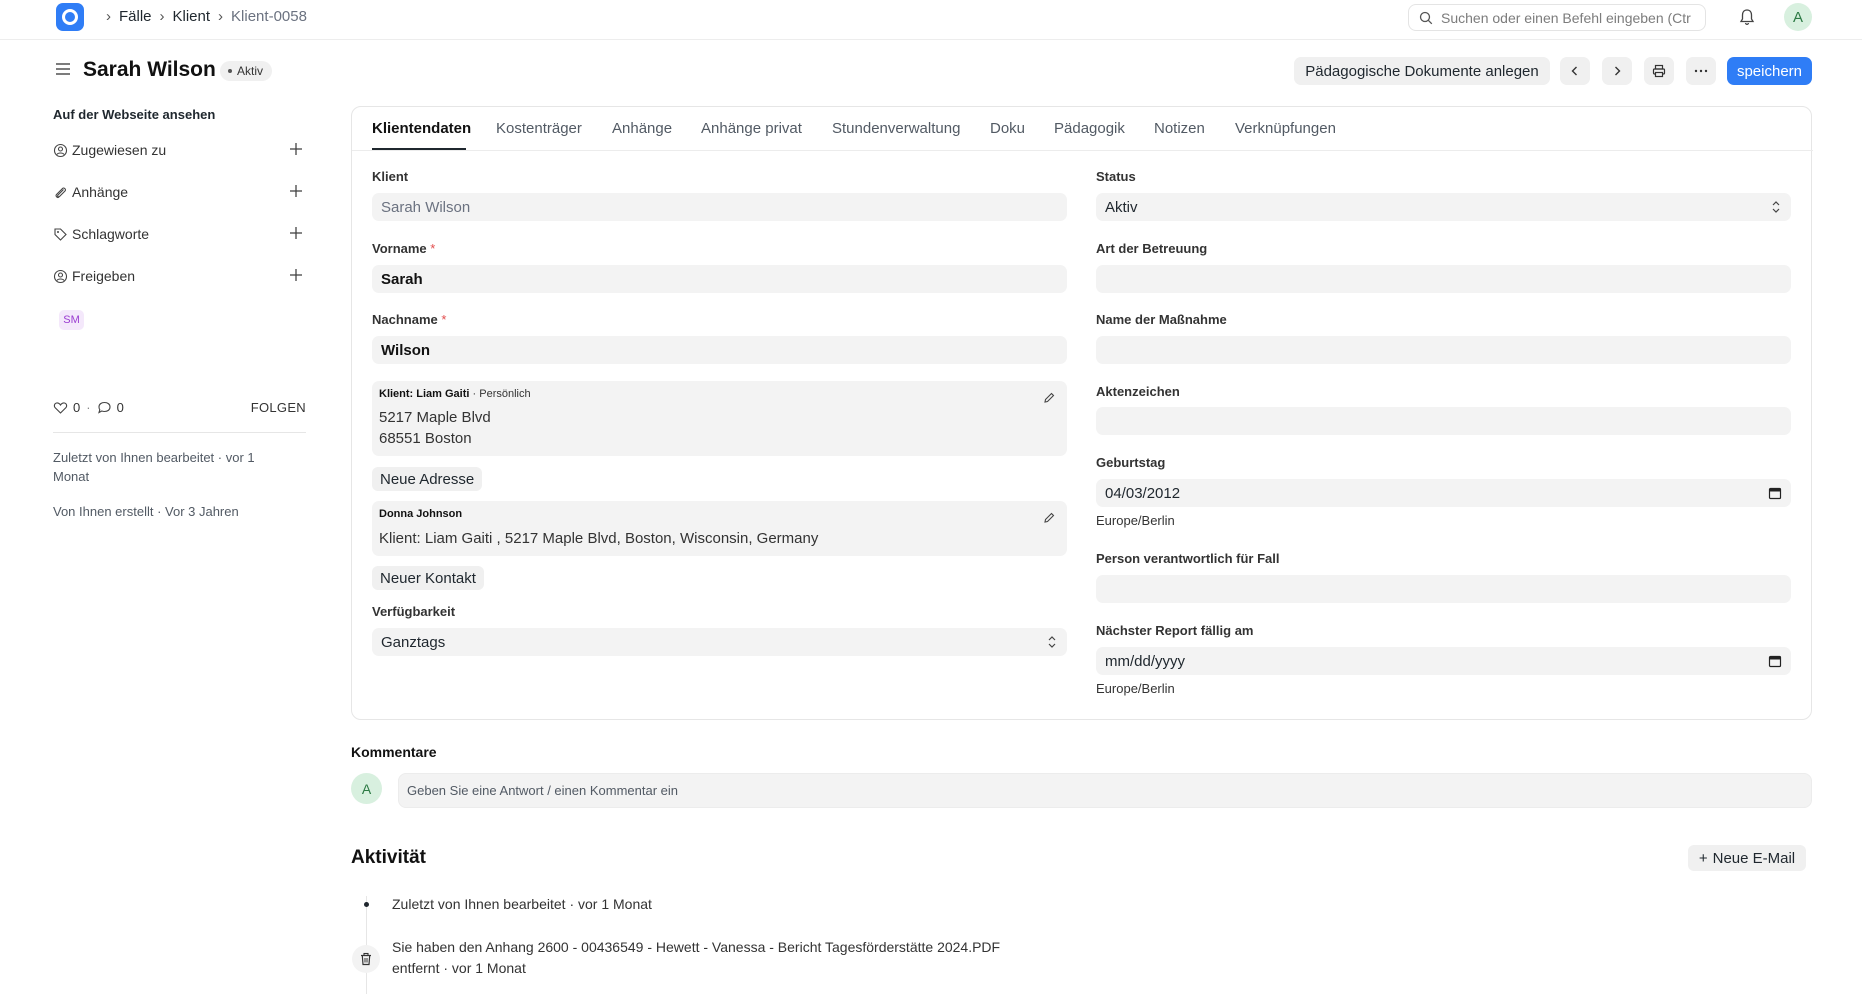 Image resolution: width=1862 pixels, height=994 pixels. I want to click on menu-icon, so click(63, 69).